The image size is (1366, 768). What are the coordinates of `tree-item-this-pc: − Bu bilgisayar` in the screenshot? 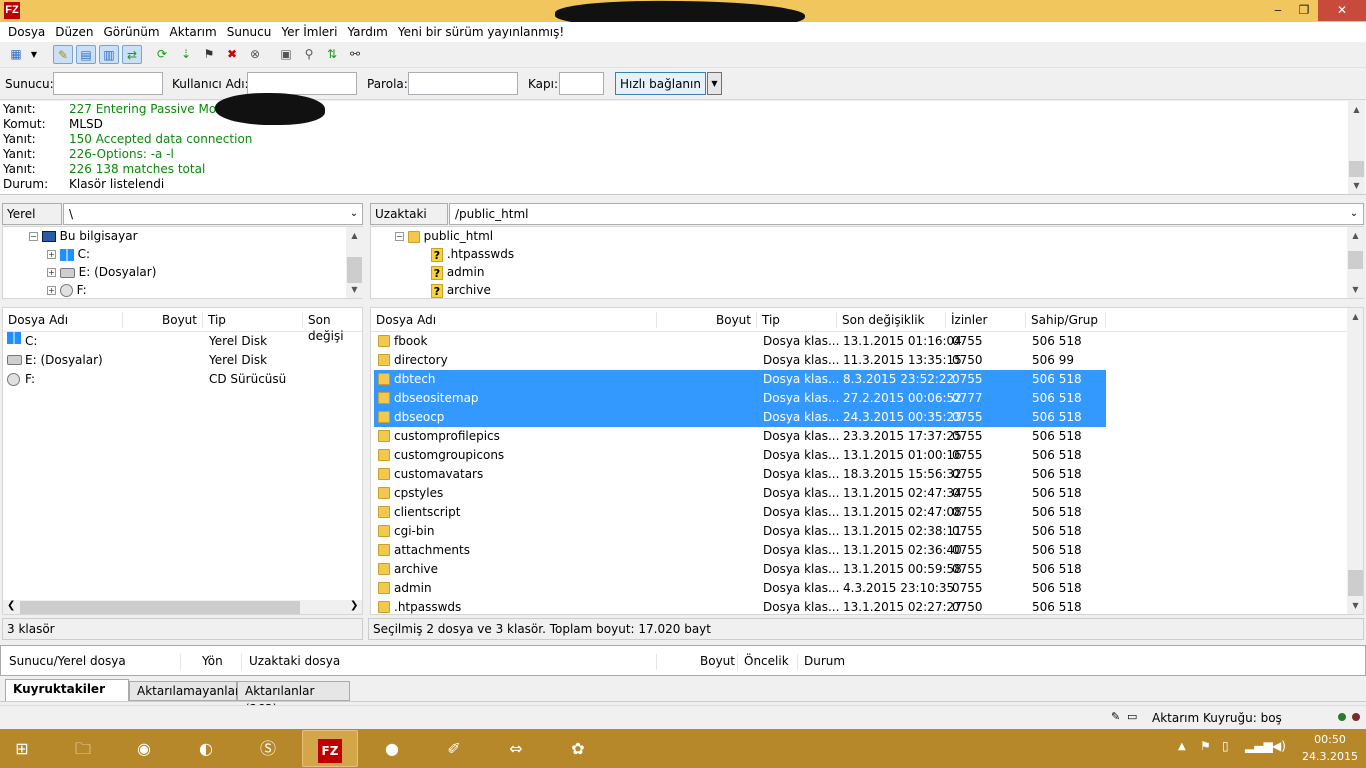 It's located at (83, 236).